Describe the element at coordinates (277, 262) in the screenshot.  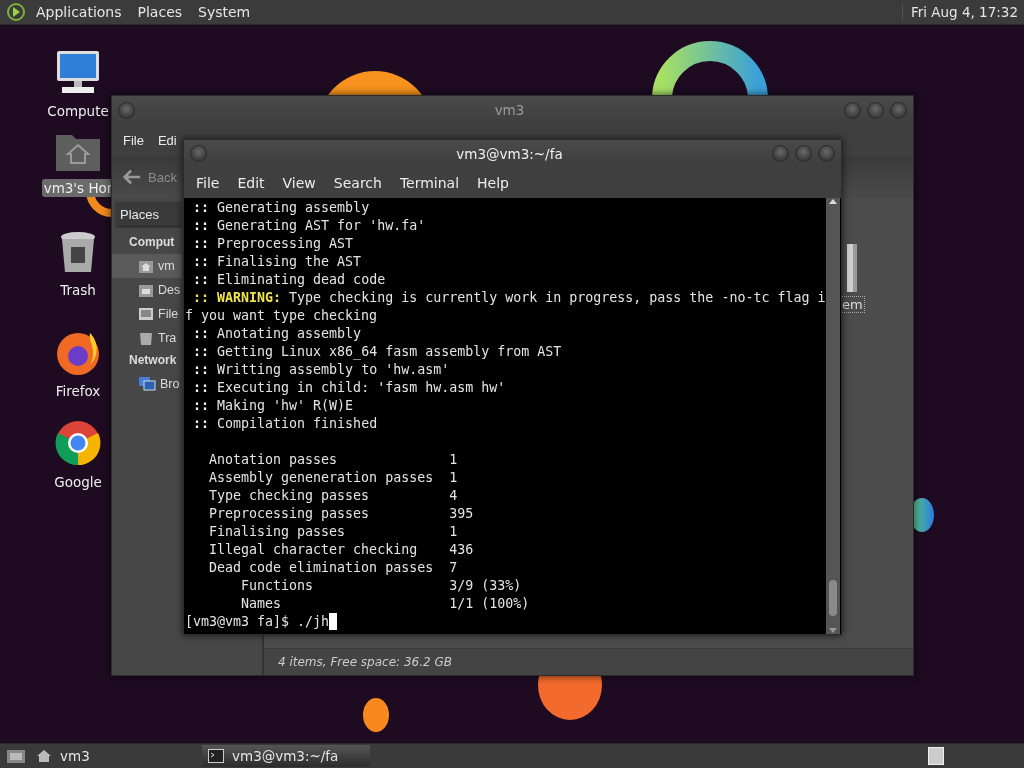
I see `terminal-line: :: Finalising the AST` at that location.